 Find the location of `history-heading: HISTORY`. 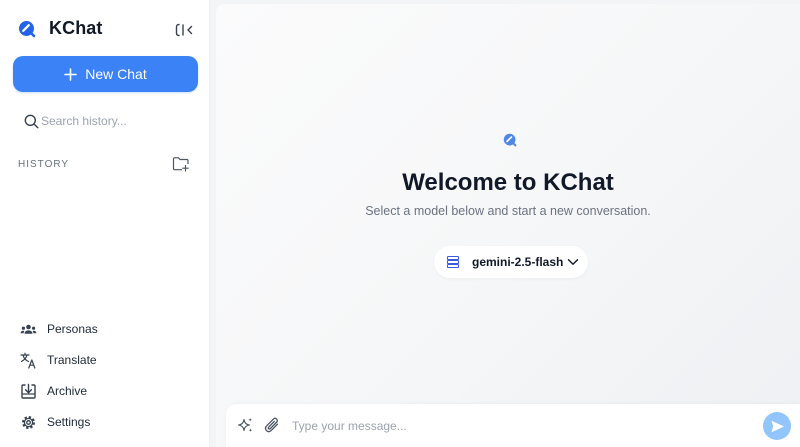

history-heading: HISTORY is located at coordinates (44, 164).